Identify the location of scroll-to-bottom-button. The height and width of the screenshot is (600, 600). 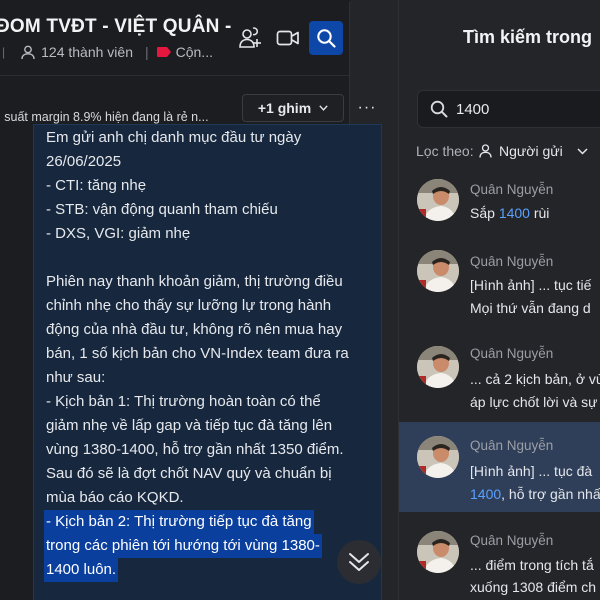
(359, 562).